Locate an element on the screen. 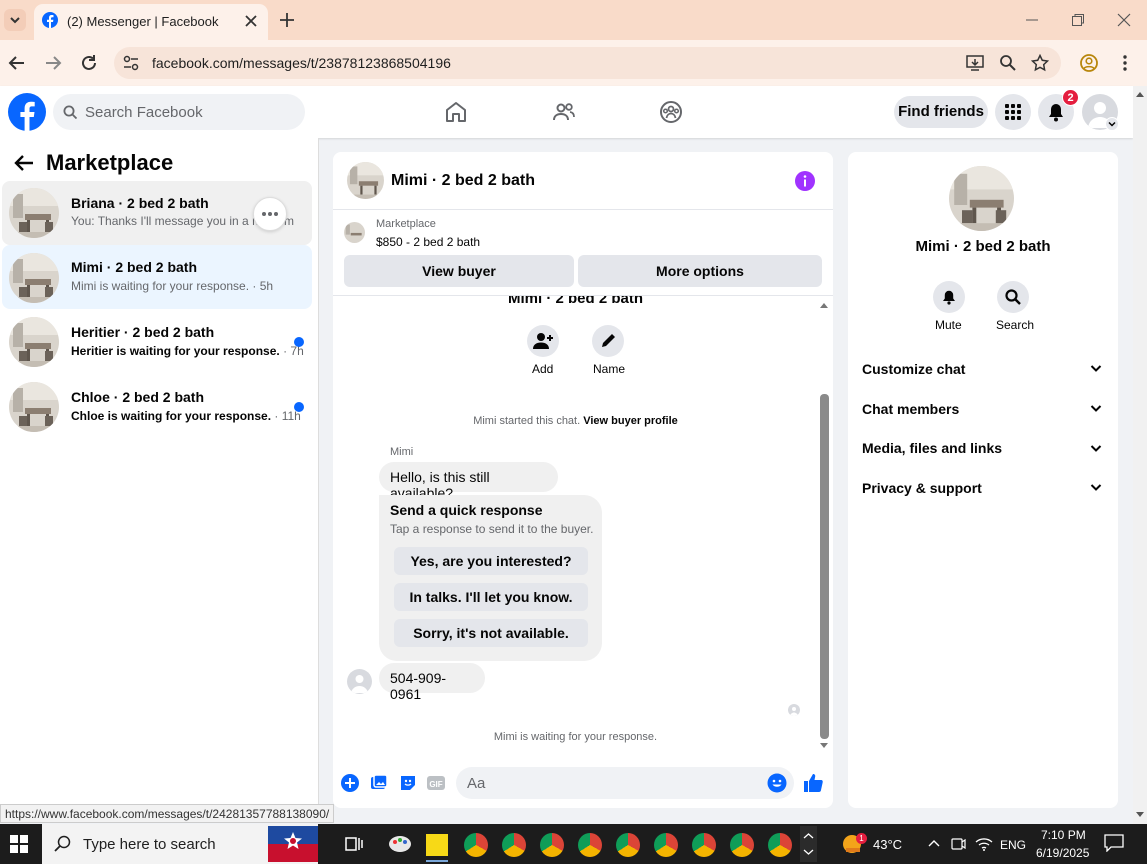  chat-header-avatar is located at coordinates (365, 180).